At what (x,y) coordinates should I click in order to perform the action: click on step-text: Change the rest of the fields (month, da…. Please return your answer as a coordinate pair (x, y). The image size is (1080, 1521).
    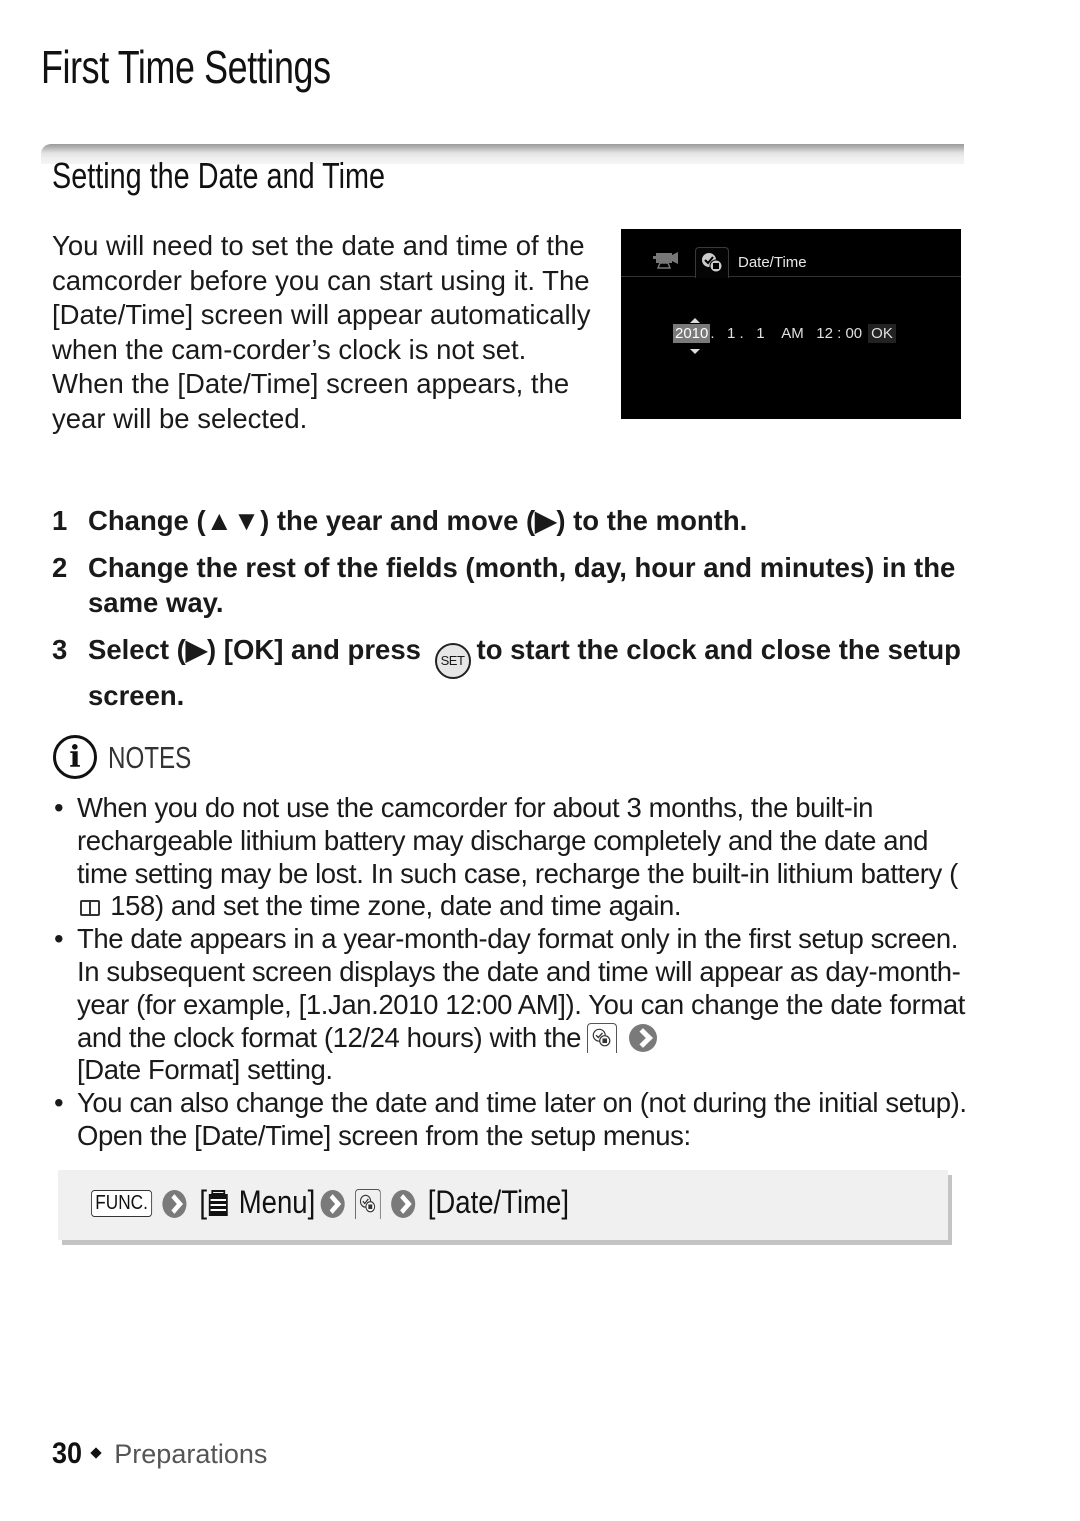
    Looking at the image, I should click on (522, 585).